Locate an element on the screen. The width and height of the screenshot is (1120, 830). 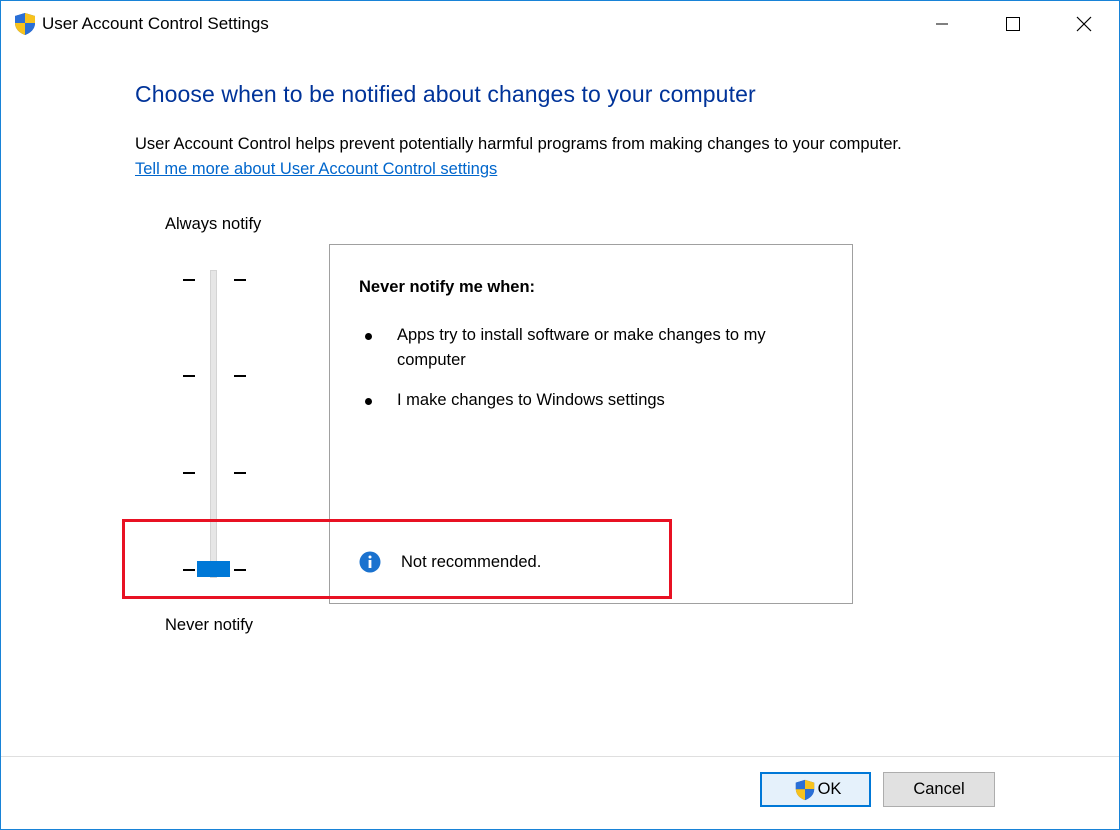
minimize-icon is located at coordinates (942, 24).